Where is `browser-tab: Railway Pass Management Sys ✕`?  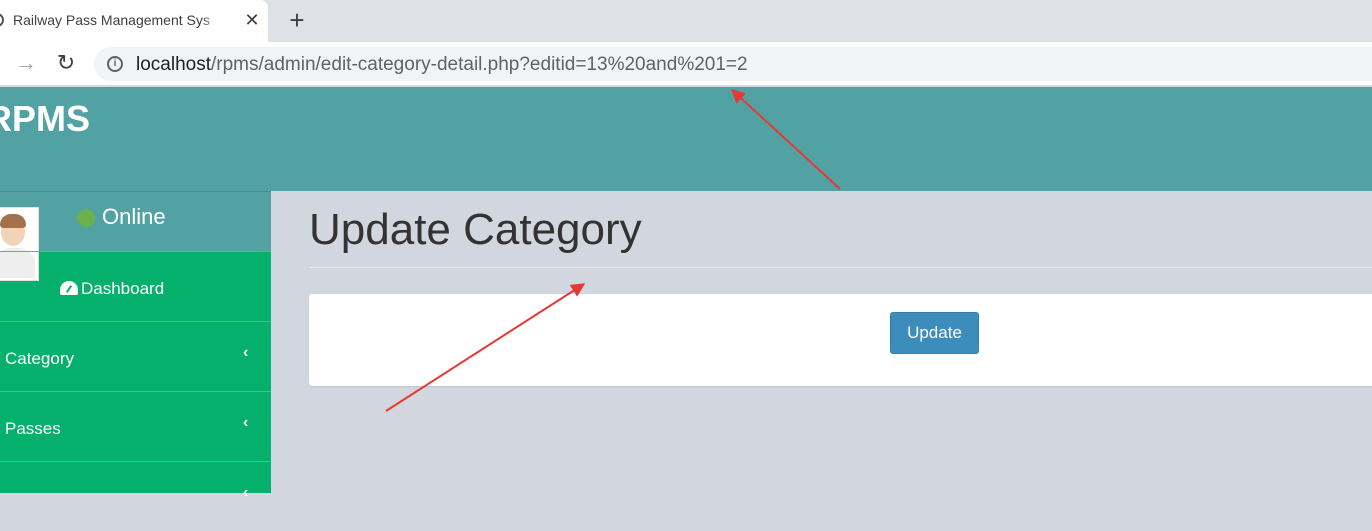
browser-tab: Railway Pass Management Sys ✕ is located at coordinates (134, 21).